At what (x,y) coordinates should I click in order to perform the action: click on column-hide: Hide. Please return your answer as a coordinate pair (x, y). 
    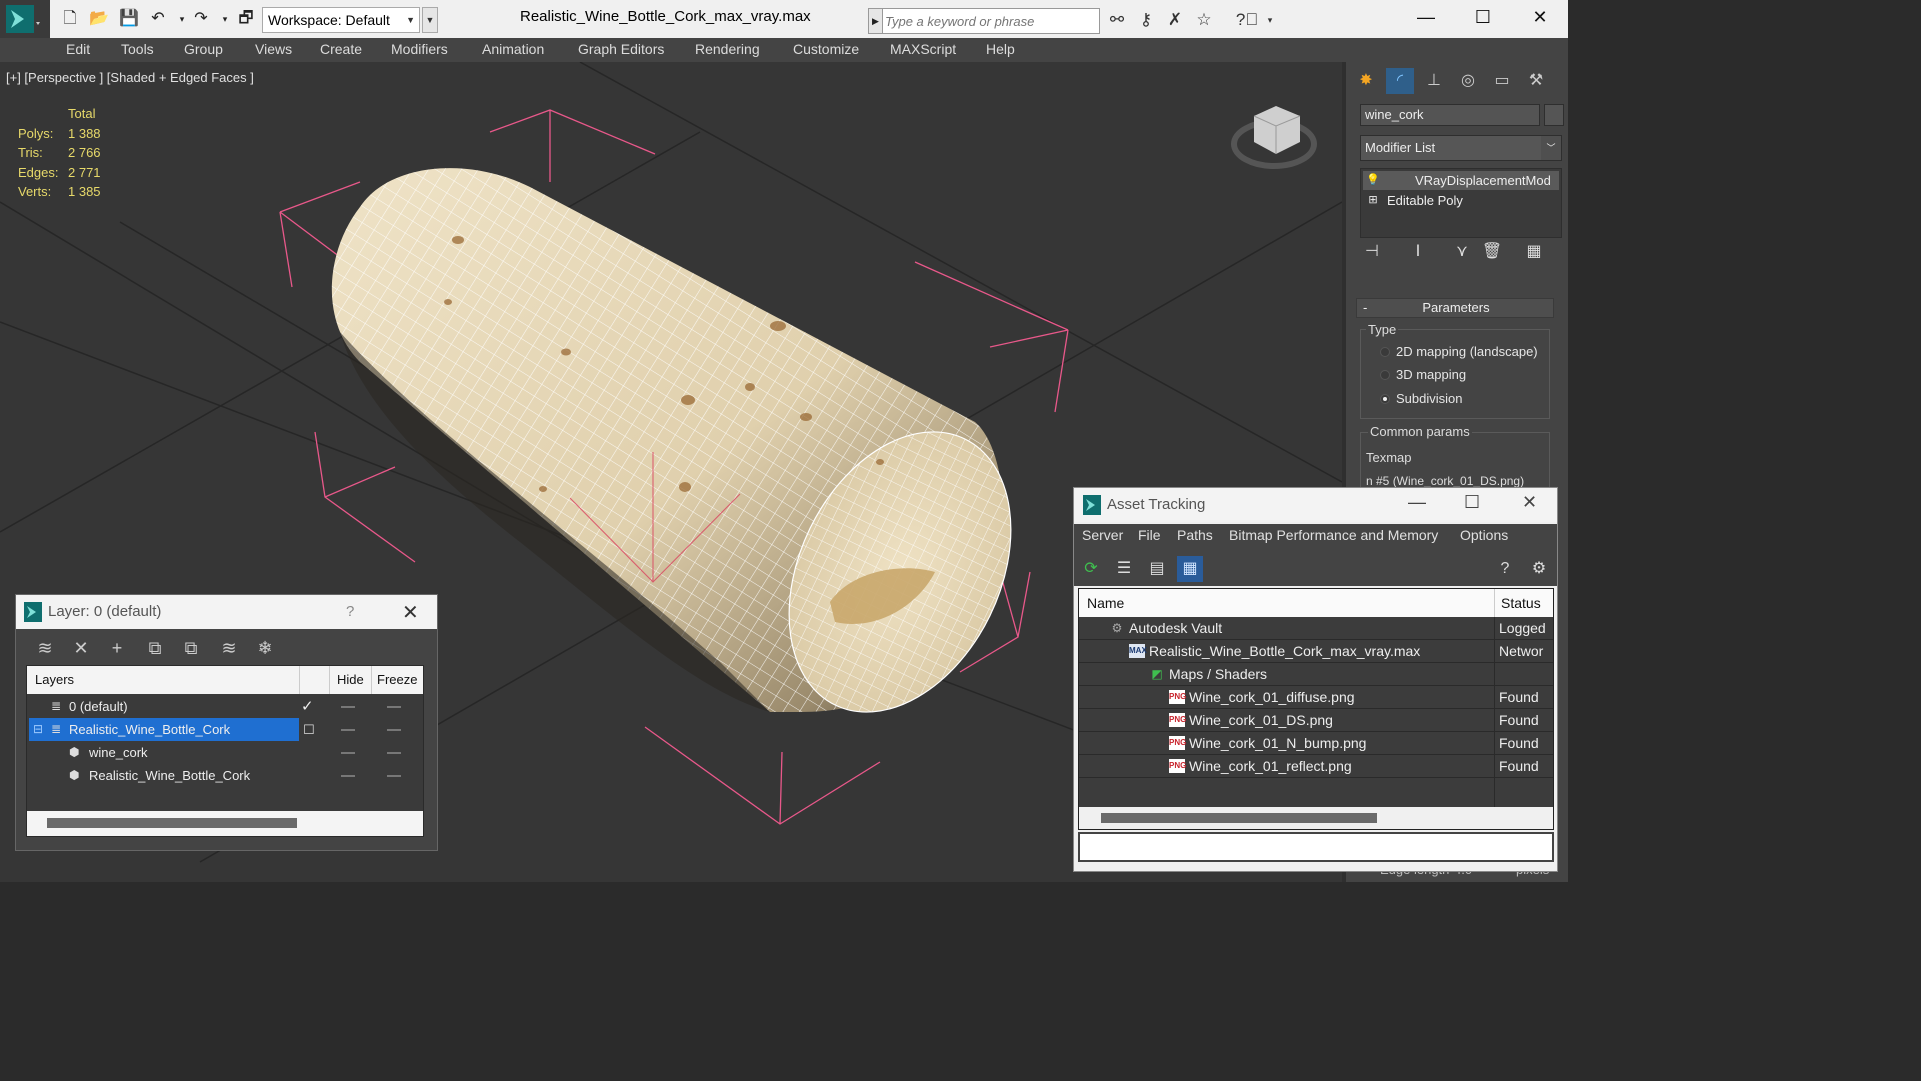
    Looking at the image, I should click on (350, 679).